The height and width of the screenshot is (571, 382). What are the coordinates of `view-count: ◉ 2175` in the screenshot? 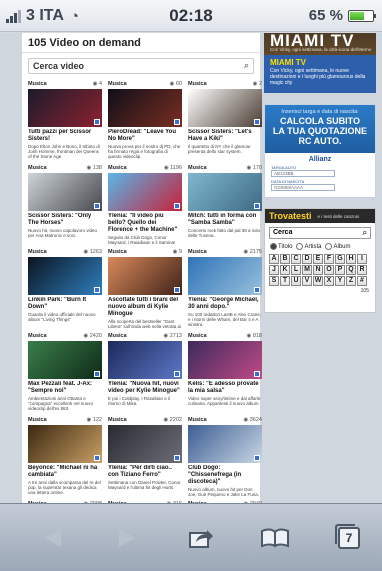 It's located at (252, 252).